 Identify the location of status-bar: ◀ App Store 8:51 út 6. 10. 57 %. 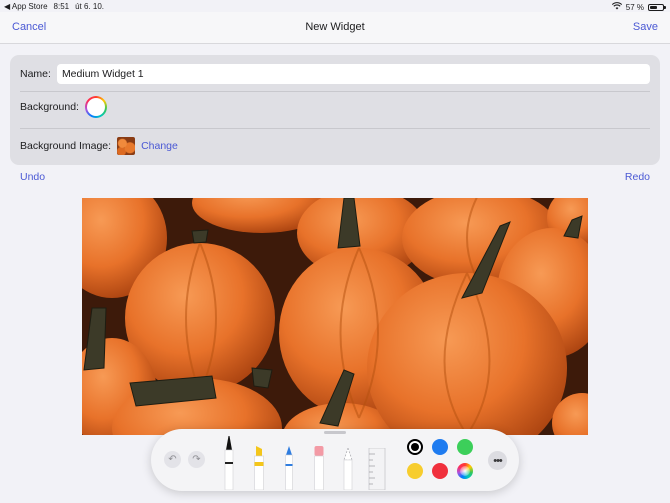
(335, 6).